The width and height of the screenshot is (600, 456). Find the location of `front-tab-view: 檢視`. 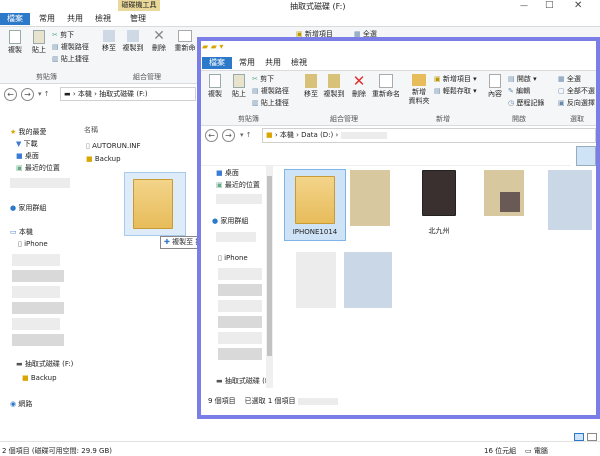

front-tab-view: 檢視 is located at coordinates (299, 63).